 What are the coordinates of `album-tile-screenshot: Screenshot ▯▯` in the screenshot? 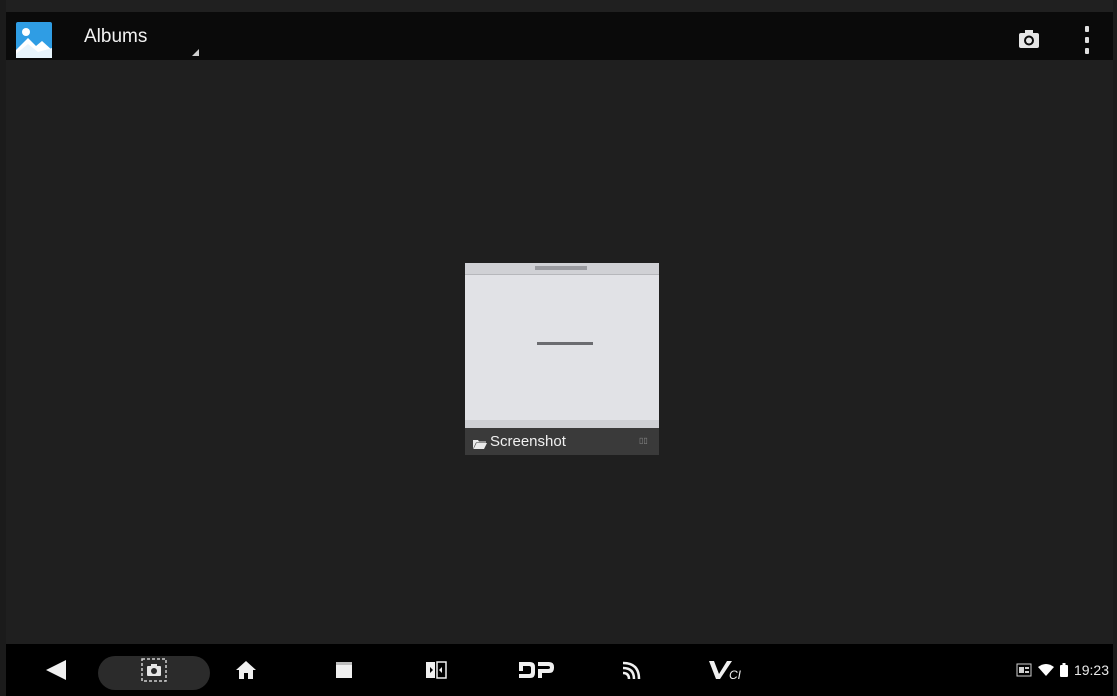 It's located at (562, 359).